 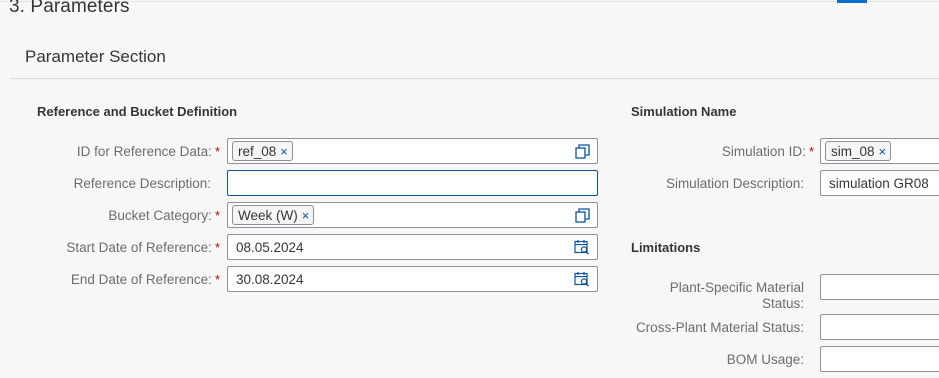 I want to click on limitations-group-title: Limitations, so click(x=666, y=247).